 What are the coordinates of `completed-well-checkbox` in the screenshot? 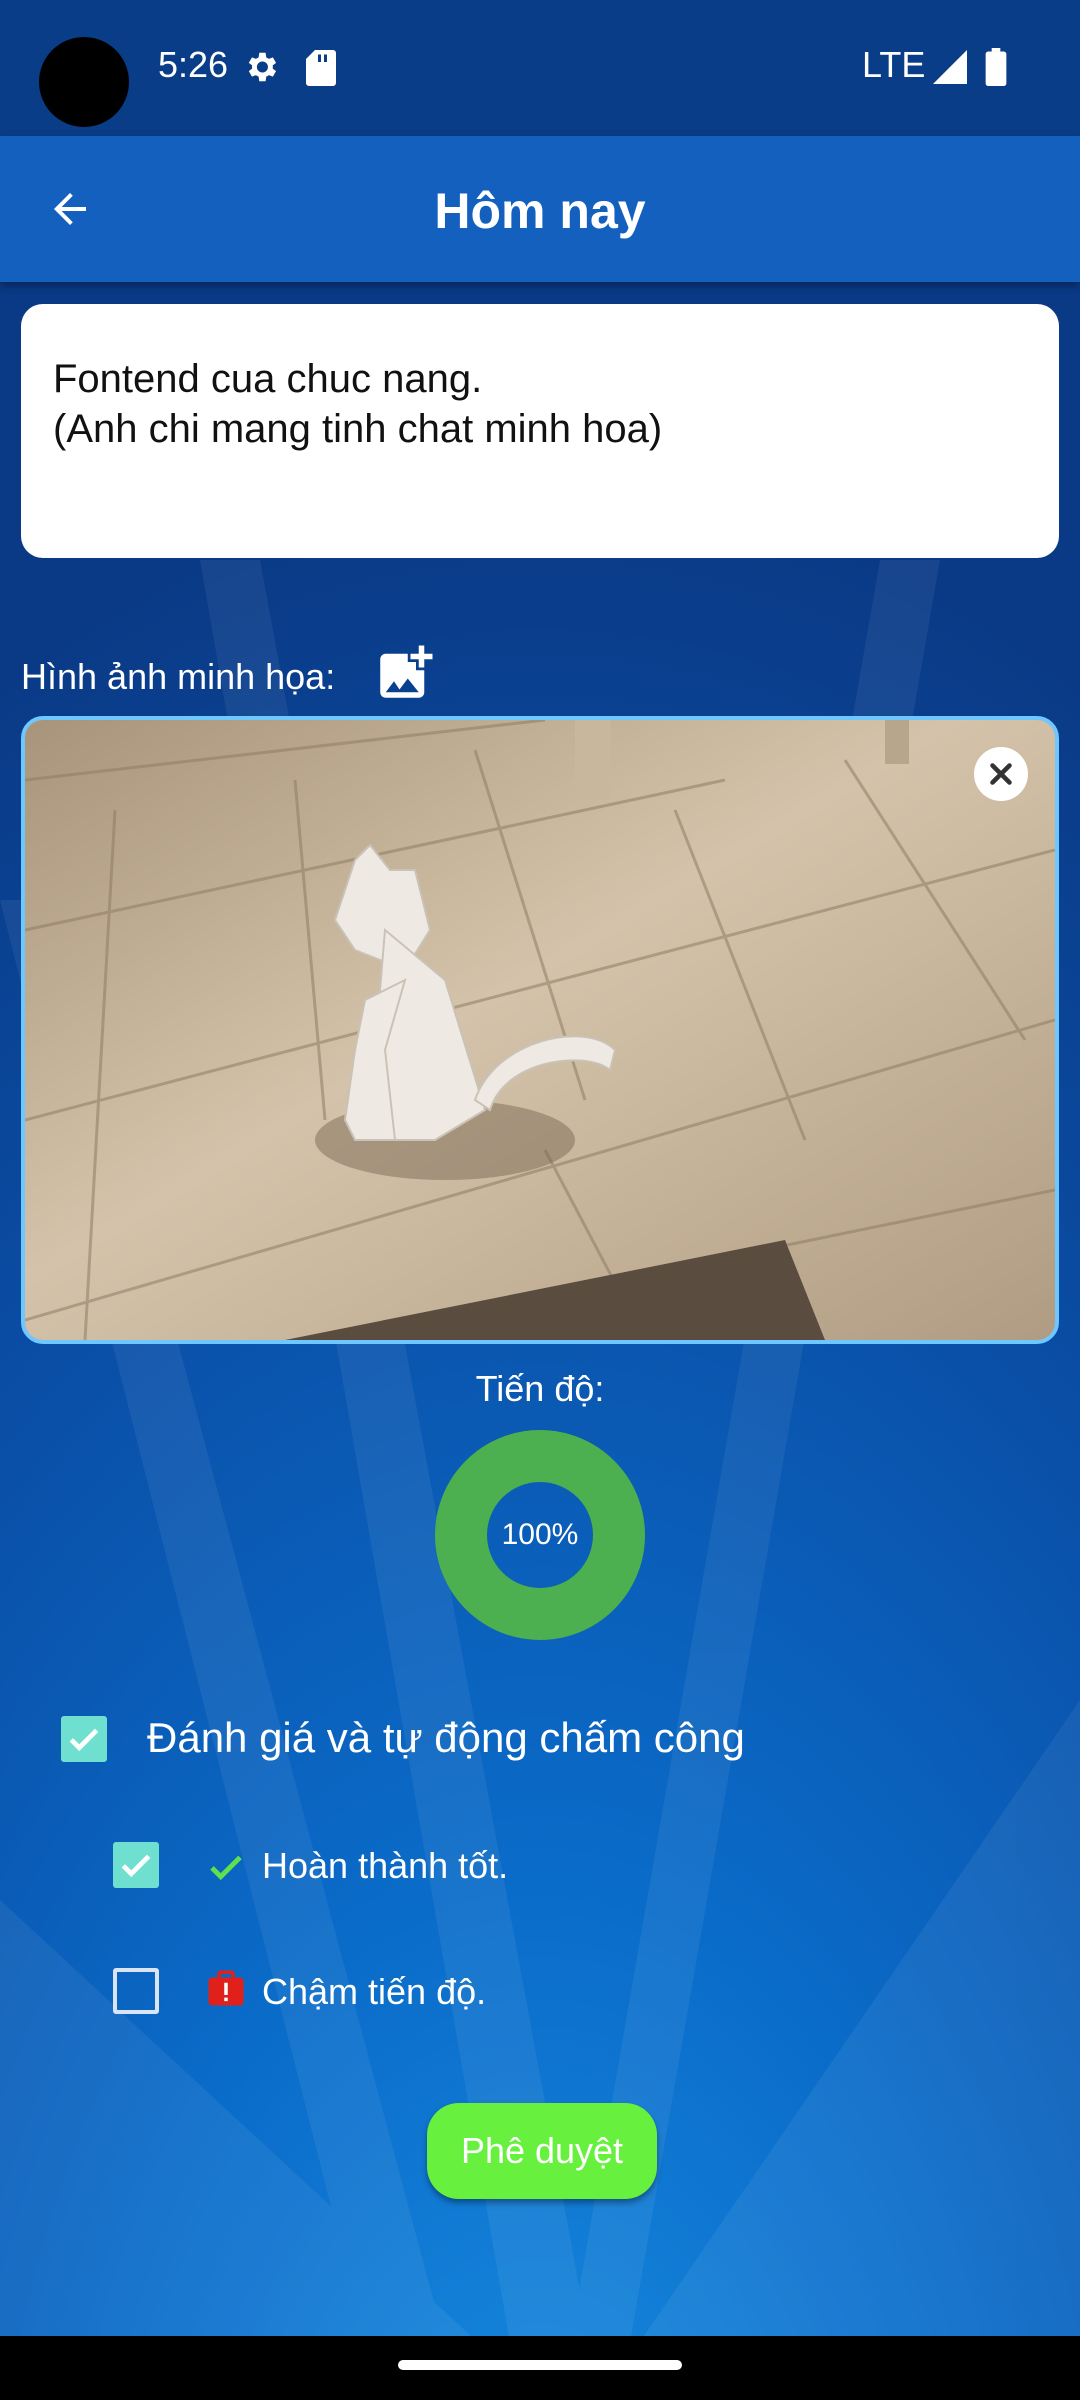 It's located at (136, 1865).